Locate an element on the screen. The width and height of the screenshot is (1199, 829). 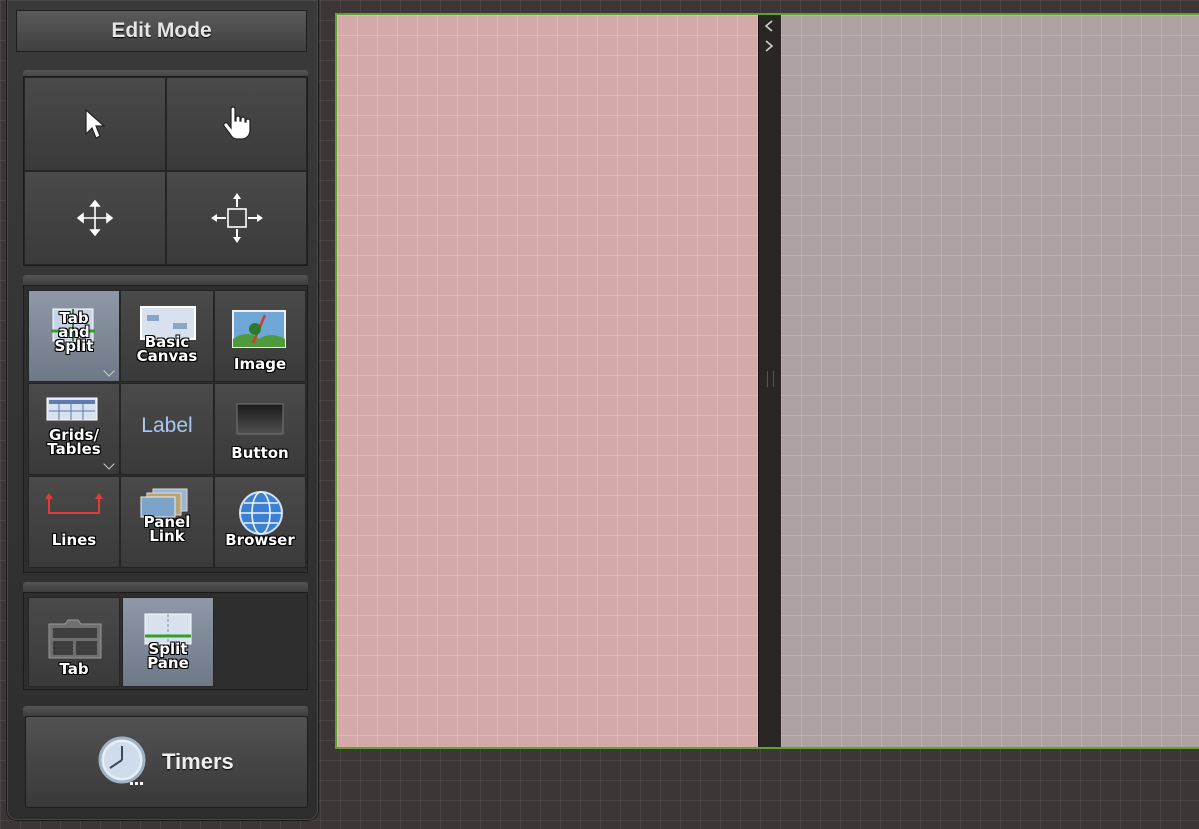
divider-grip is located at coordinates (770, 379).